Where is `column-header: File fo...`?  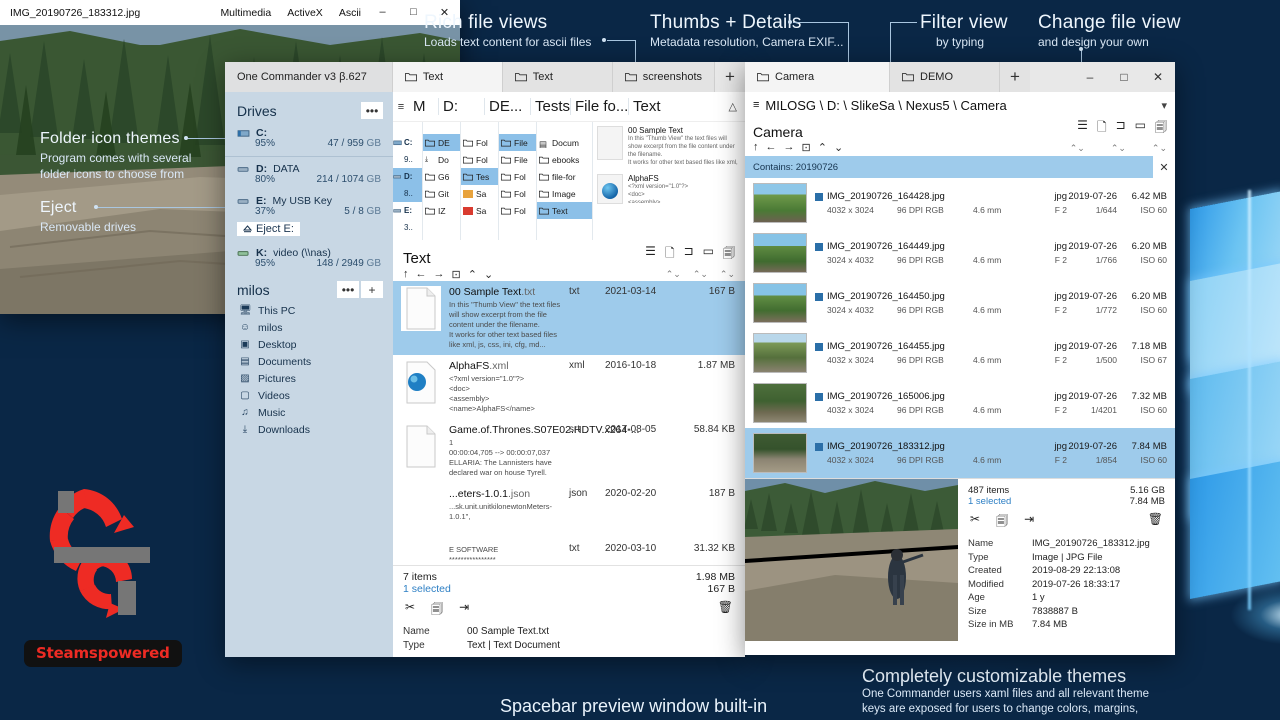 column-header: File fo... is located at coordinates (600, 106).